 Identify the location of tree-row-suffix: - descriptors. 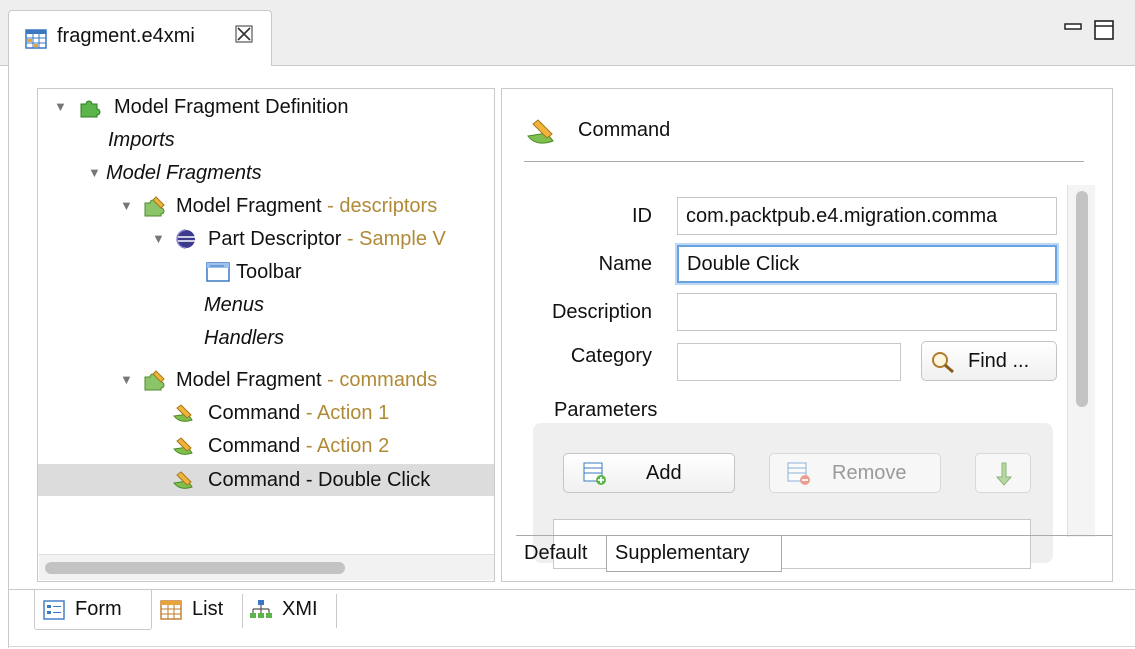
(379, 206).